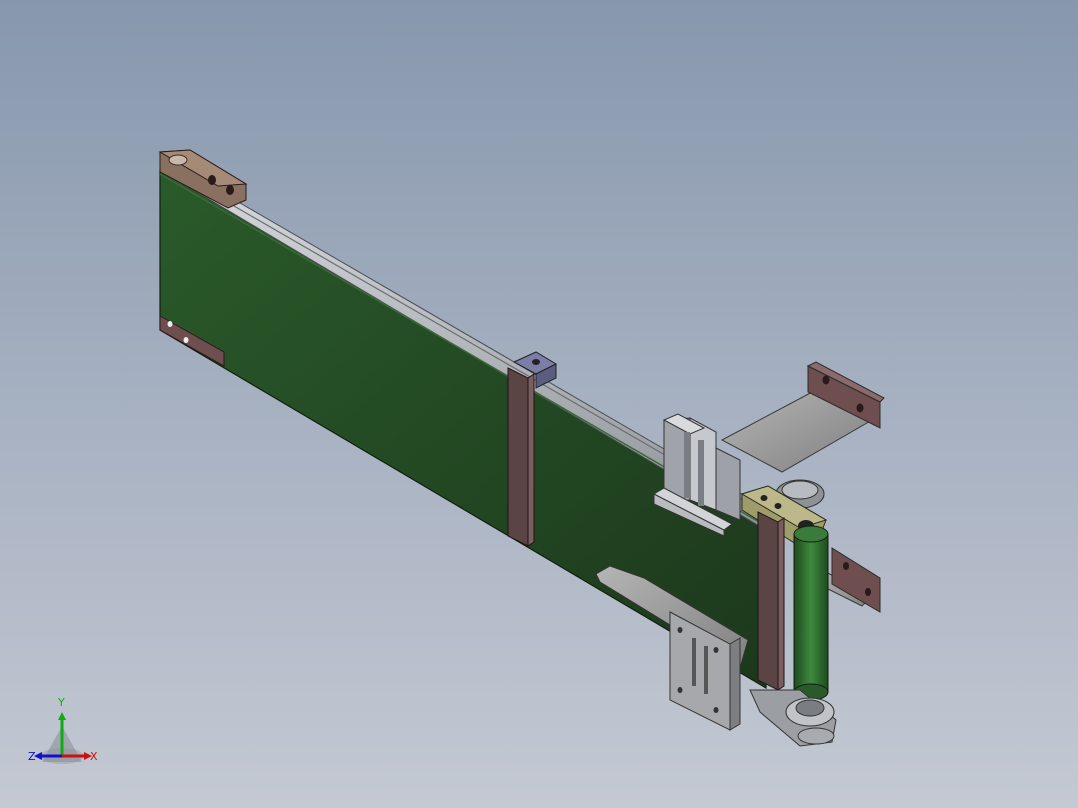 The image size is (1078, 808). I want to click on reference-triad, so click(63, 738).